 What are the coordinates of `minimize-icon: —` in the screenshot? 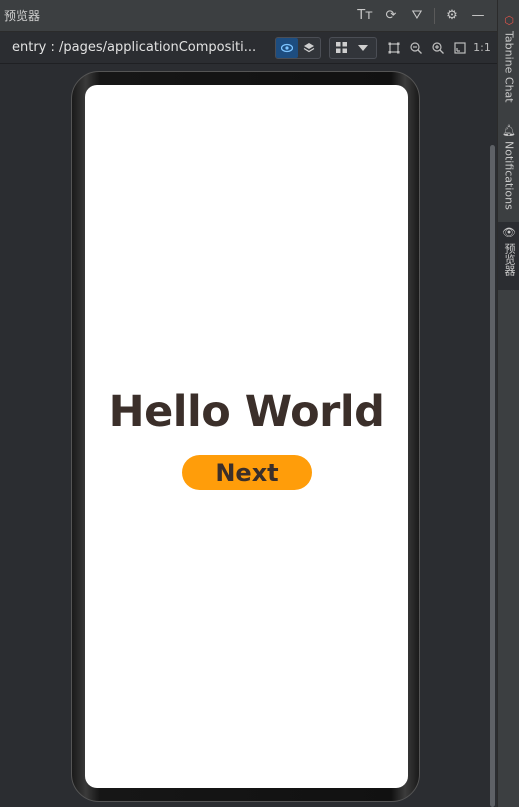 It's located at (478, 16).